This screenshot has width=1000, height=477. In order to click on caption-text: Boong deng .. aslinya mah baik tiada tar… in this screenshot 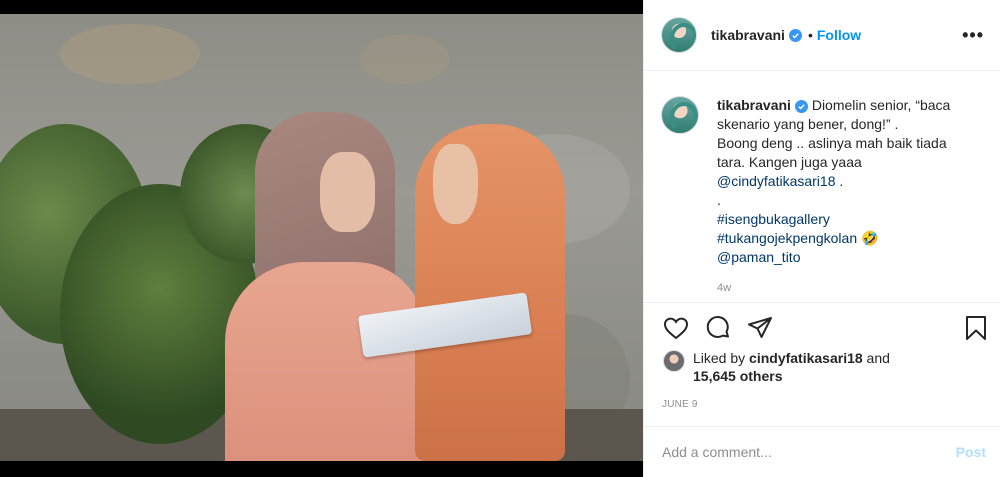, I will do `click(832, 152)`.